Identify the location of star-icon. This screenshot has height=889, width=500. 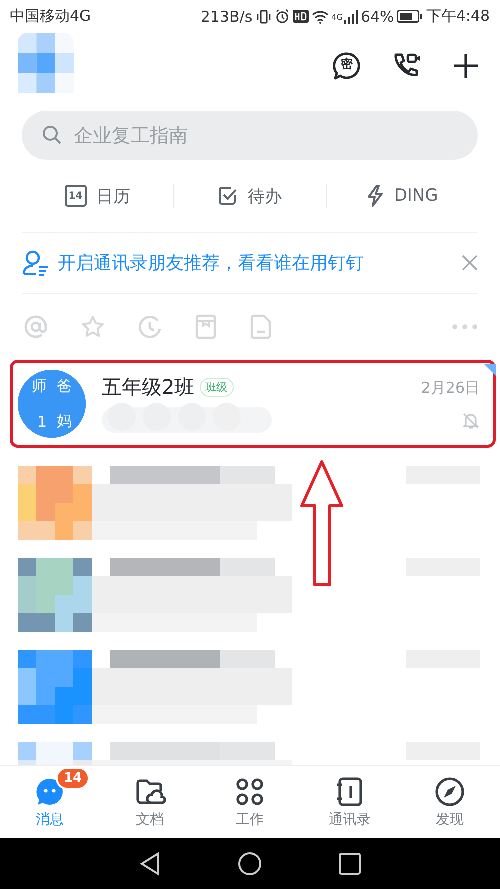
(93, 327).